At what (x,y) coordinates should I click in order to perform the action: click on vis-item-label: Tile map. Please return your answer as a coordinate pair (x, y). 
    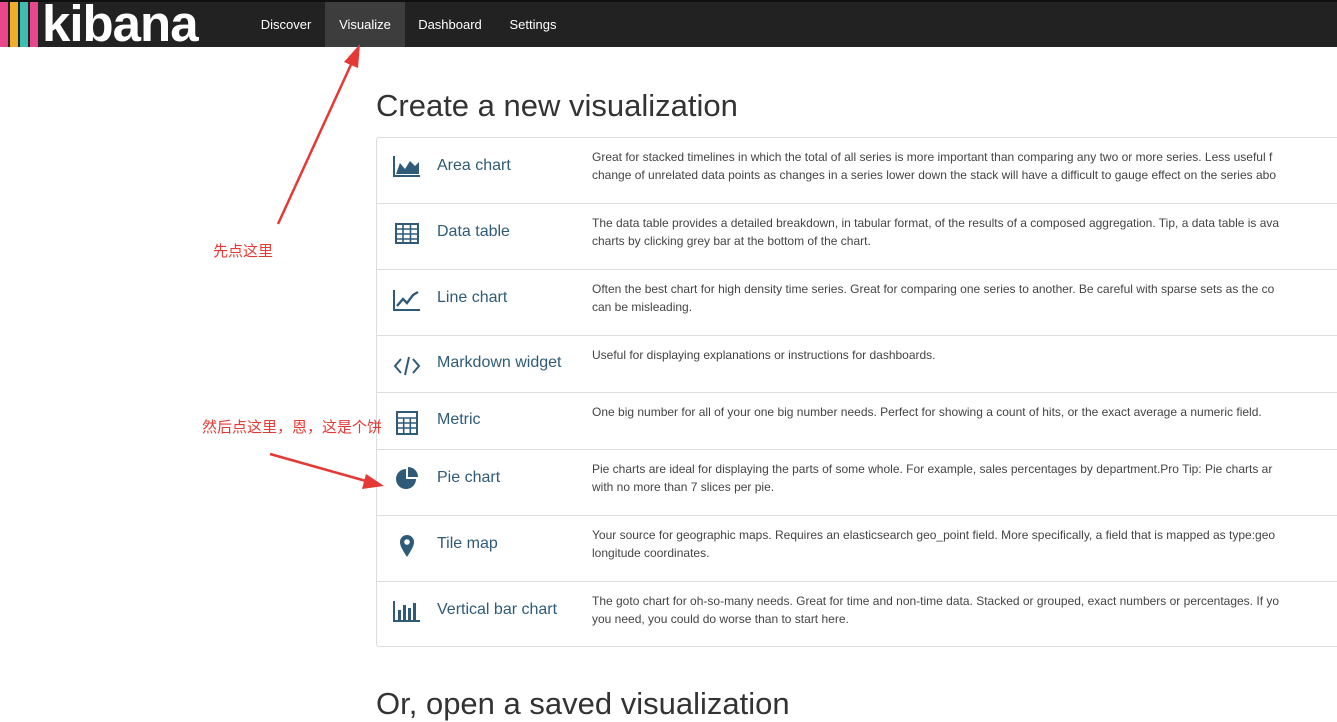
    Looking at the image, I should click on (467, 543).